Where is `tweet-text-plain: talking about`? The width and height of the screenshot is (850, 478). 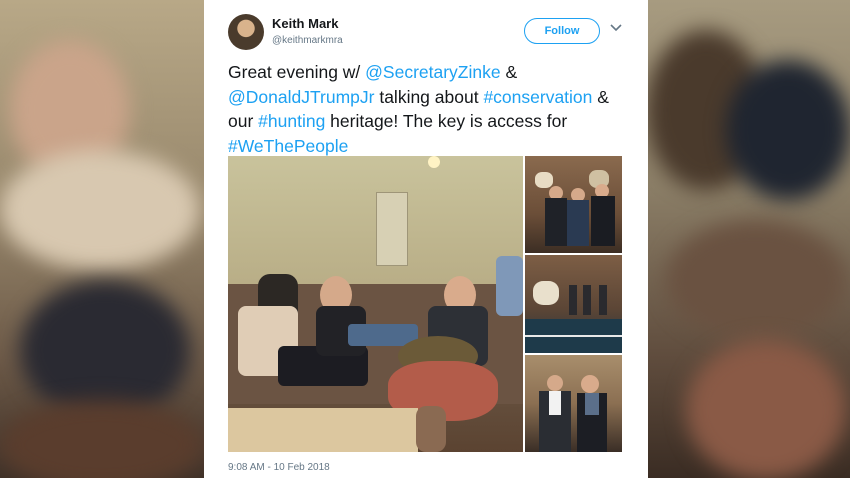
tweet-text-plain: talking about is located at coordinates (429, 96).